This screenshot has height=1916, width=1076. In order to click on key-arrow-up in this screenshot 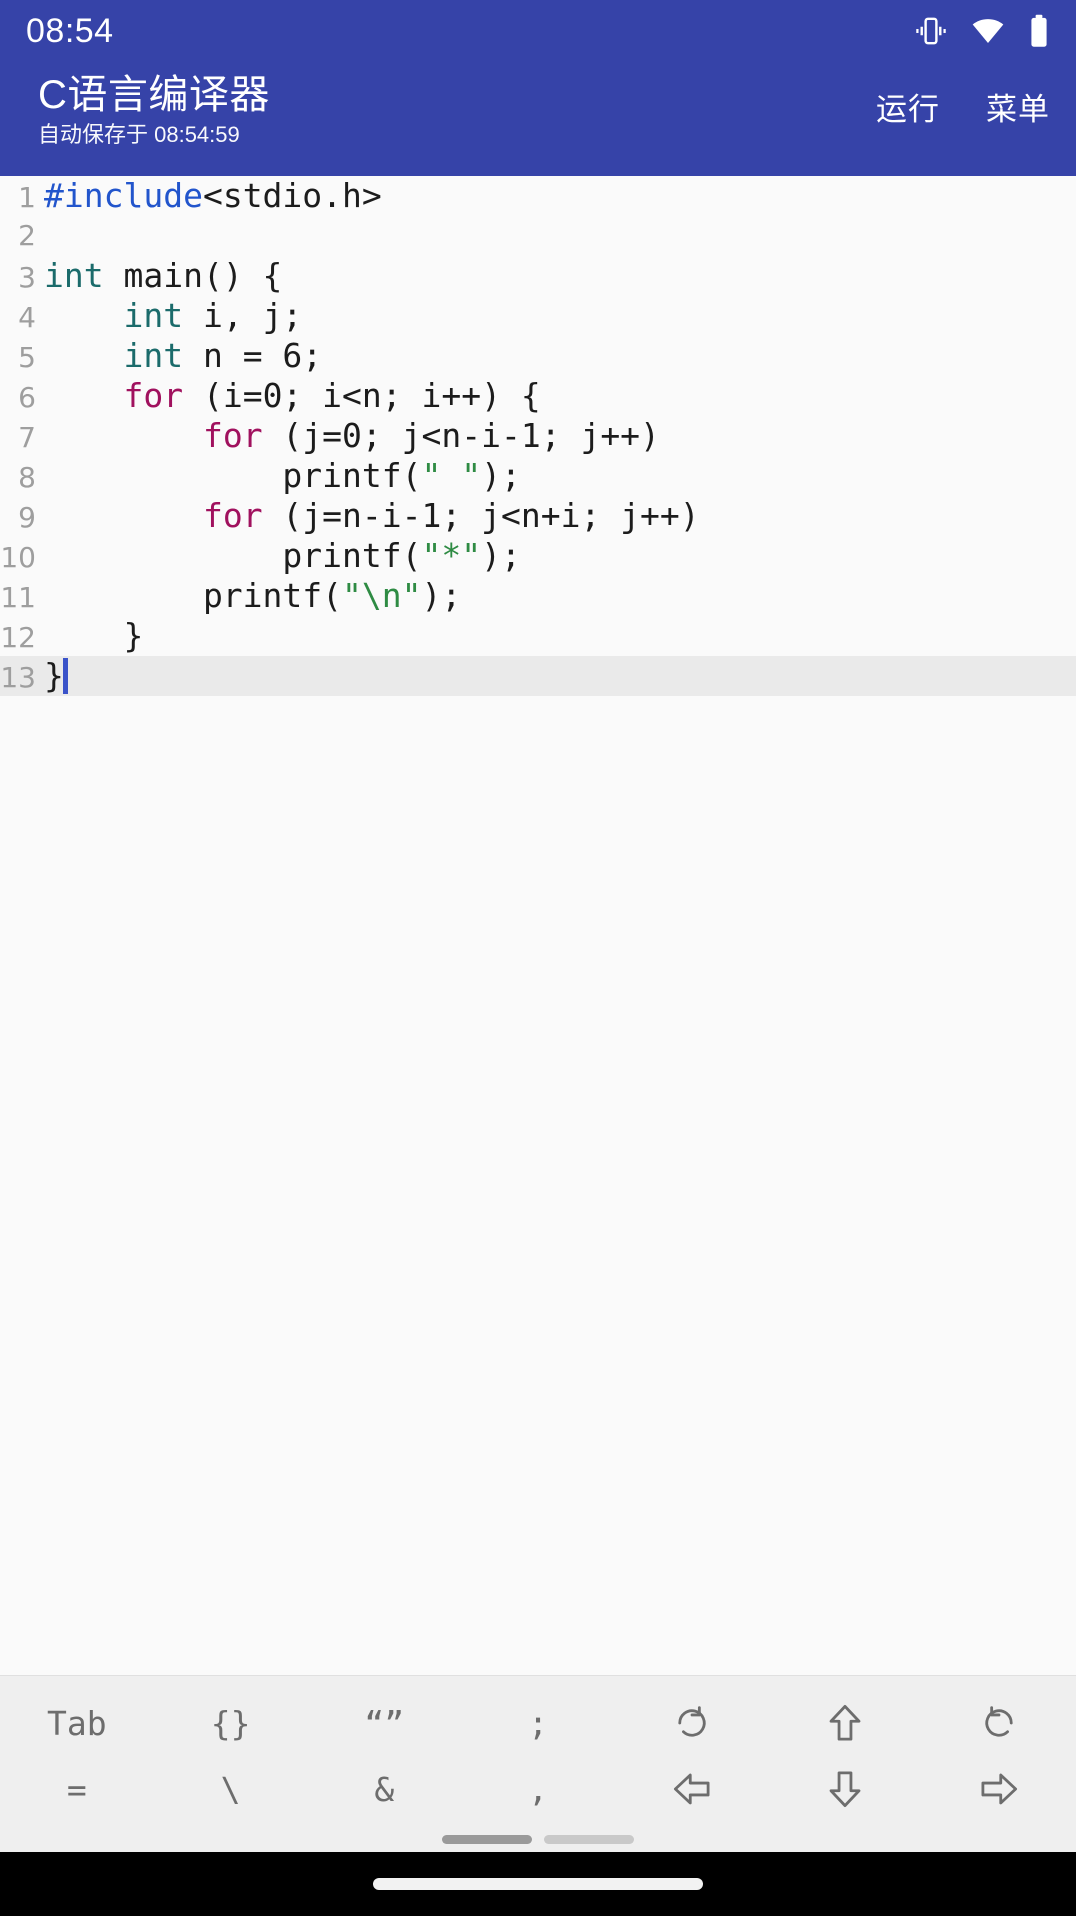, I will do `click(846, 1723)`.